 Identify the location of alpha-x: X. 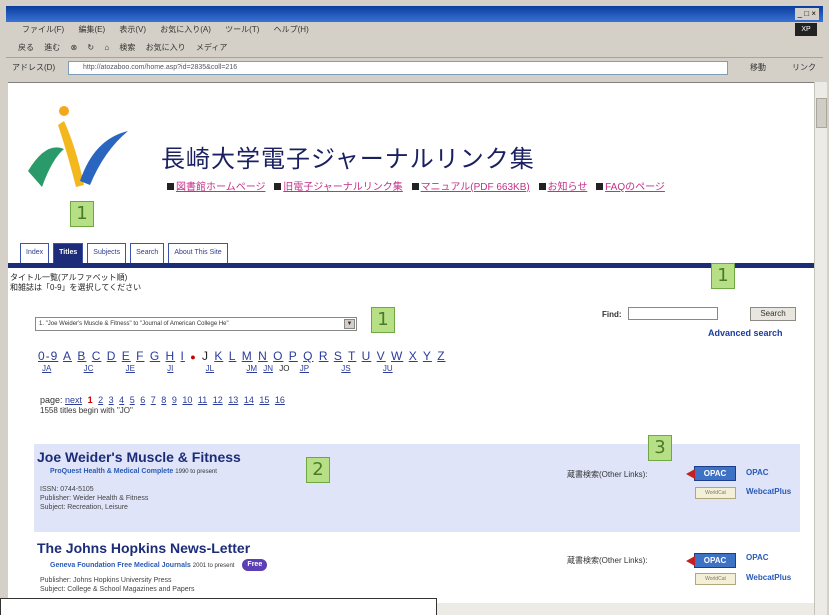
(413, 356).